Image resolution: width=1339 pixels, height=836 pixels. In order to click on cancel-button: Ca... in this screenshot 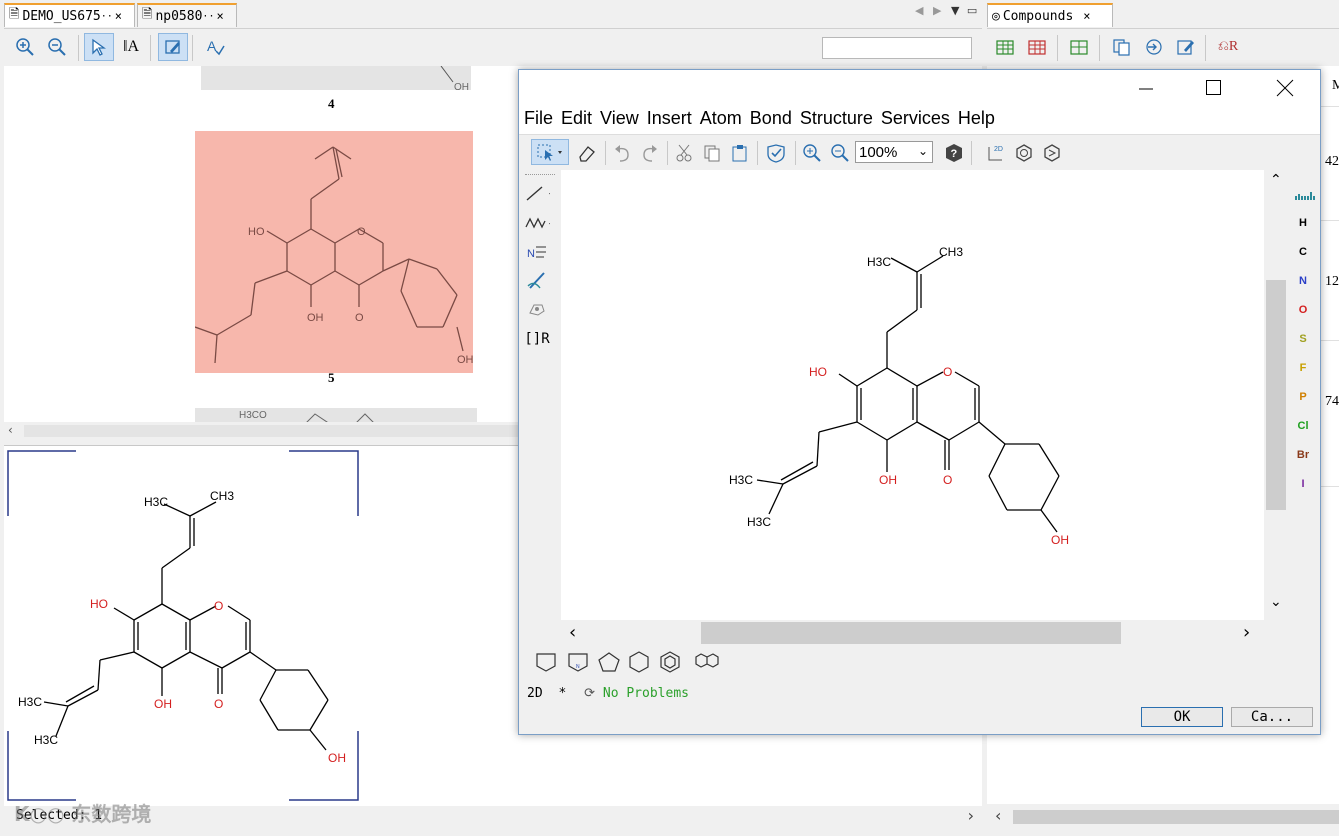, I will do `click(1272, 717)`.